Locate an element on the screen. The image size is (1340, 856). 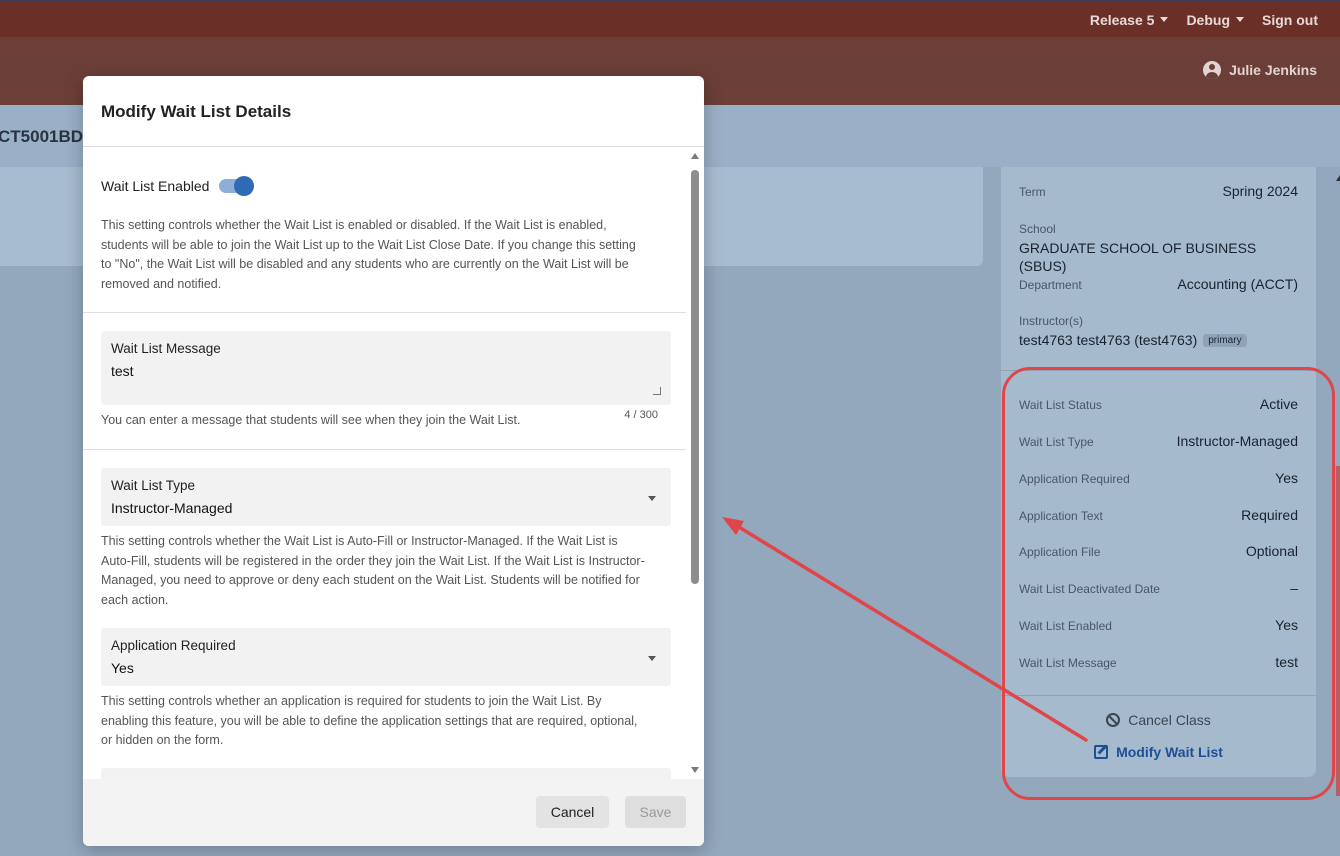
modify-wait-list-label: Modify Wait List is located at coordinates (1169, 752).